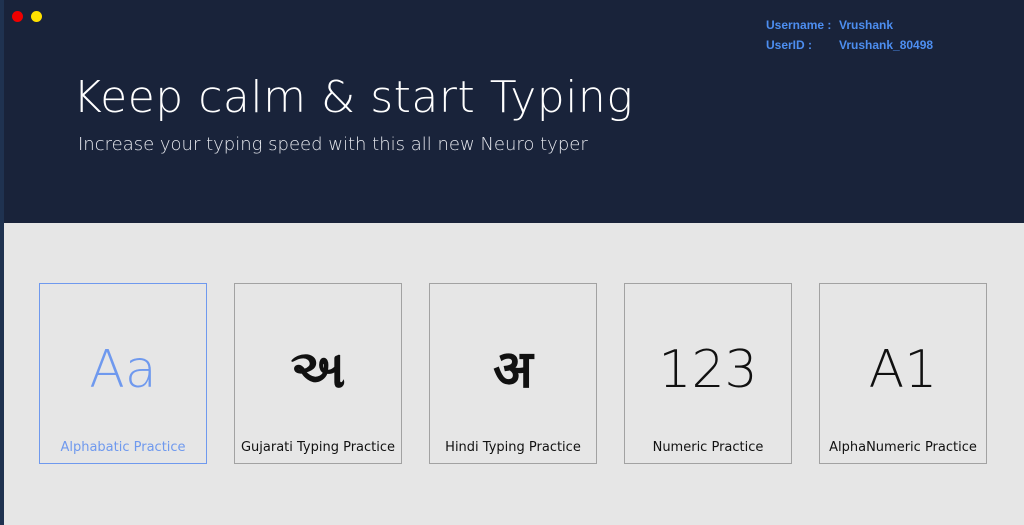  What do you see at coordinates (903, 370) in the screenshot?
I see `alphanumeric-glyph-icon: A1` at bounding box center [903, 370].